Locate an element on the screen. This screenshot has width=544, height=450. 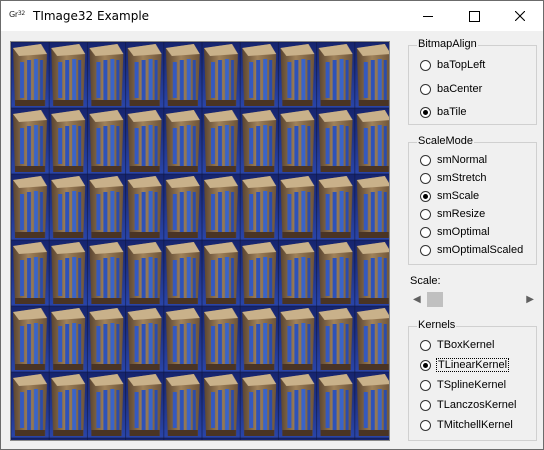
scale-scrollbar: ◀ ▶ is located at coordinates (473, 299).